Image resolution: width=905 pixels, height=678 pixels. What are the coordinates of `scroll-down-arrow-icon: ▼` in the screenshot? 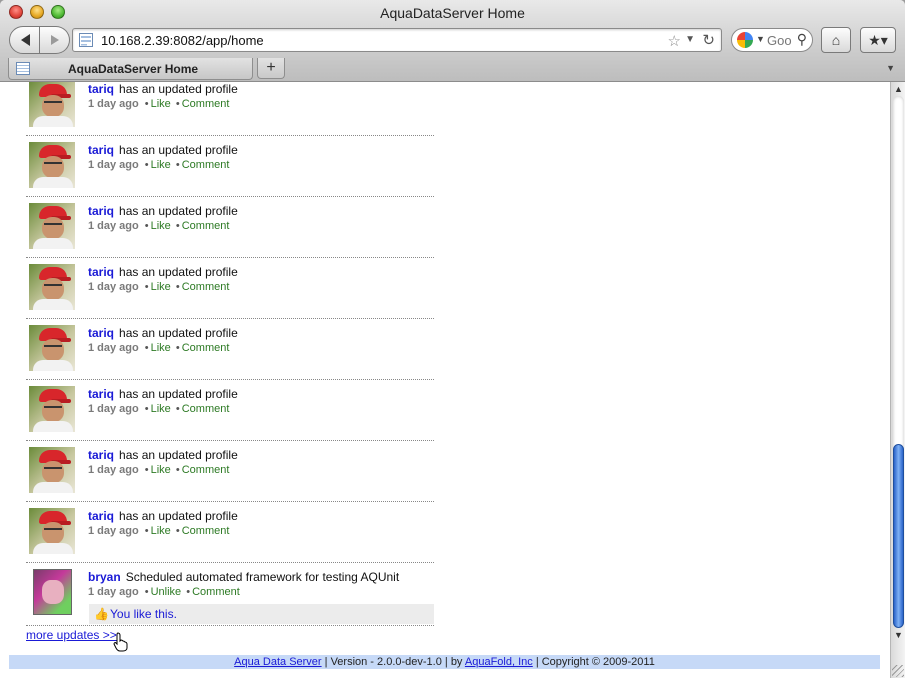 It's located at (898, 635).